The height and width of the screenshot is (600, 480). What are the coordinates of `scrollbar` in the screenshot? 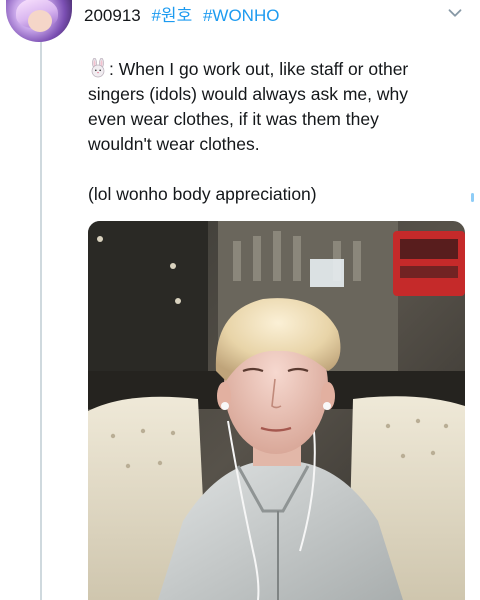 It's located at (472, 197).